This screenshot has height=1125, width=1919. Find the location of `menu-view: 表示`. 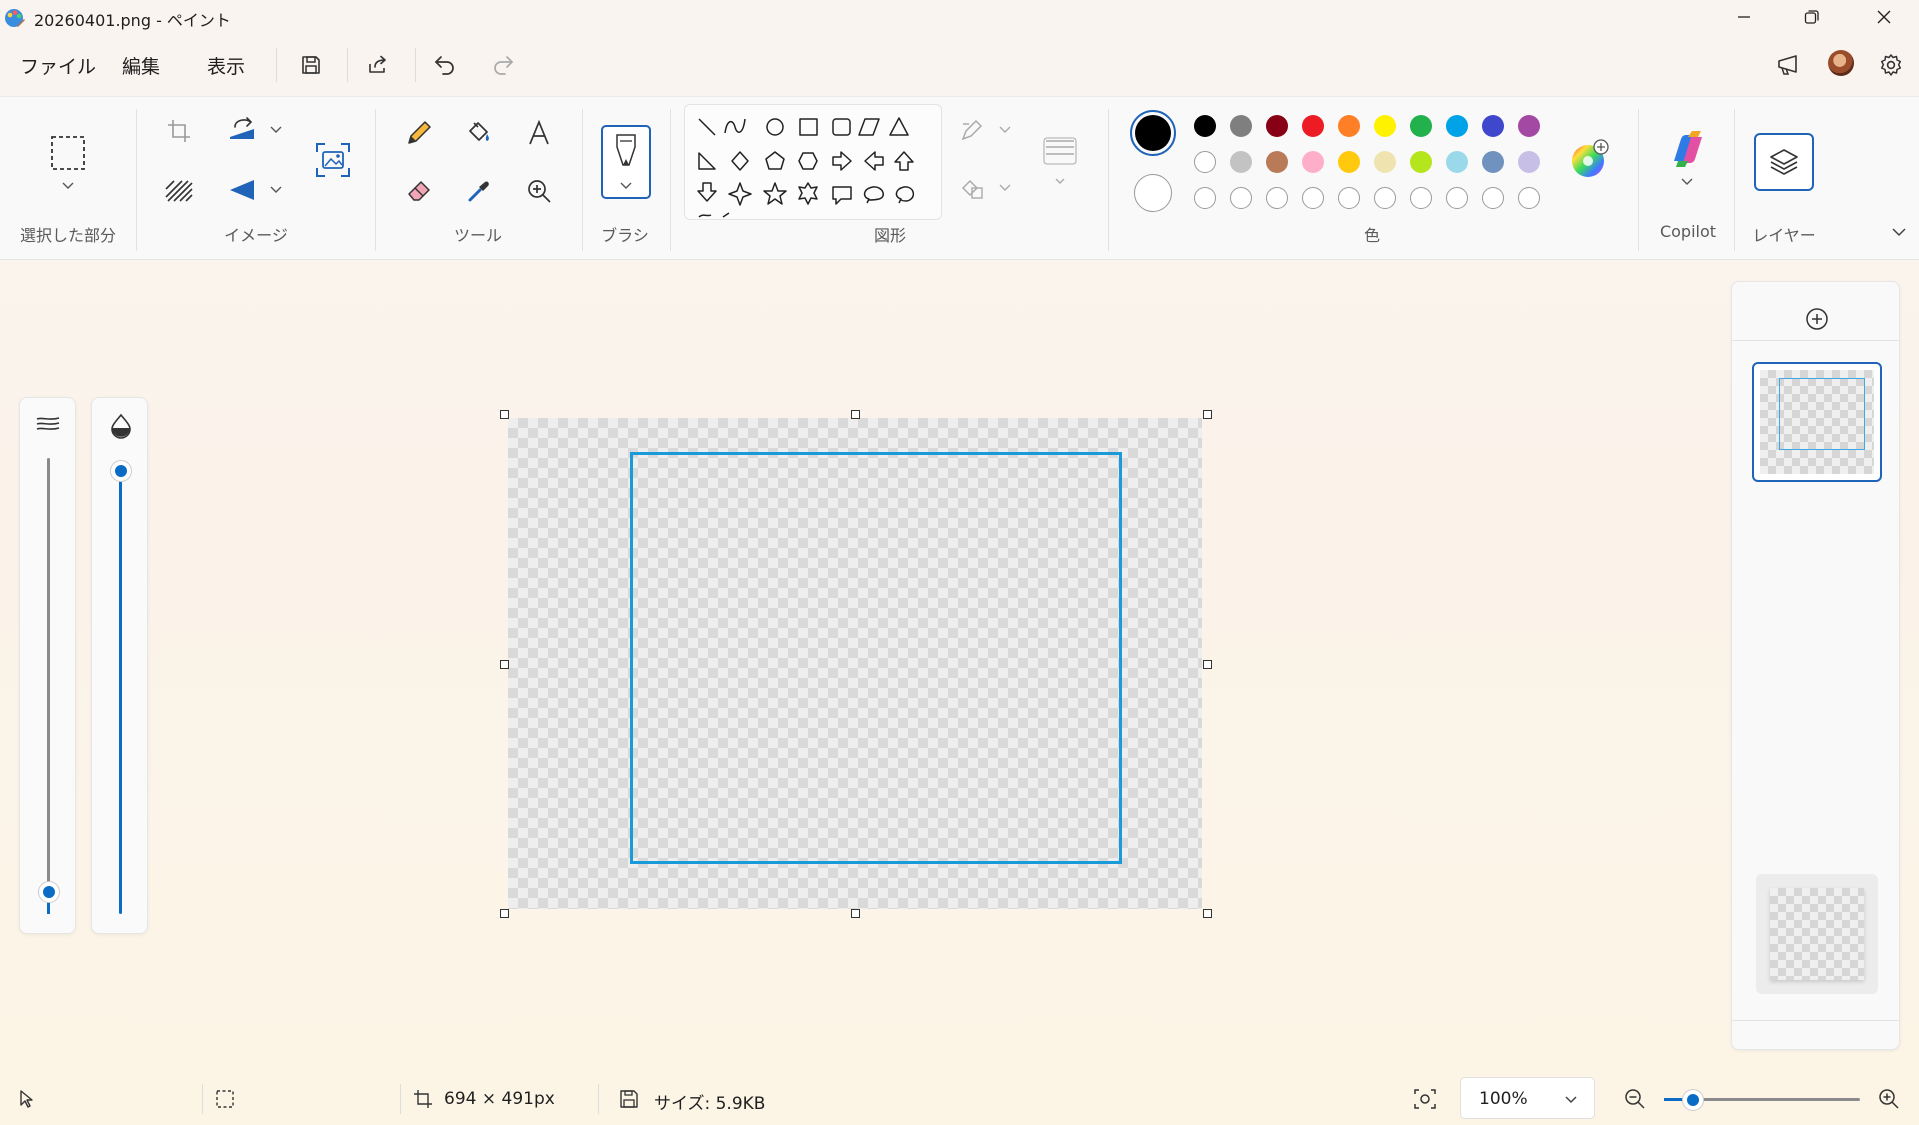

menu-view: 表示 is located at coordinates (226, 65).